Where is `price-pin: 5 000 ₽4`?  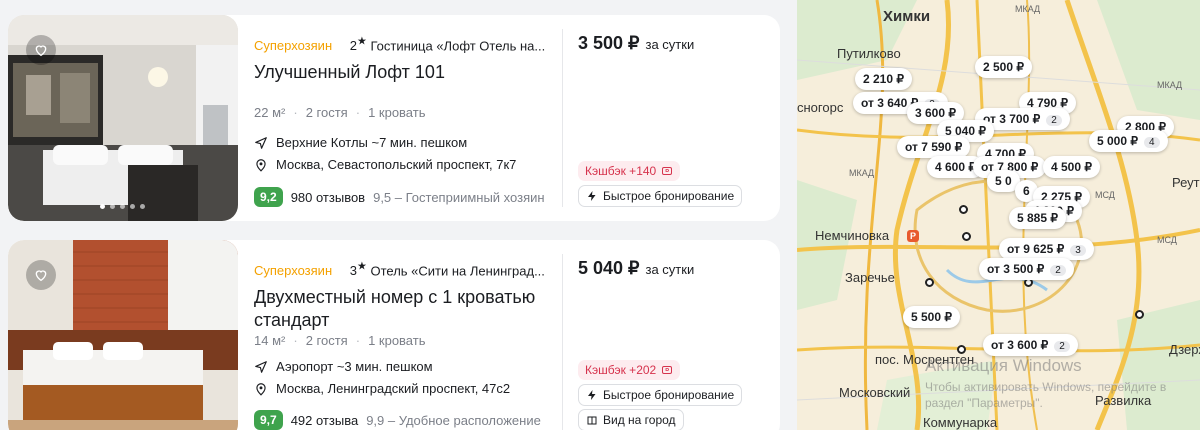 price-pin: 5 000 ₽4 is located at coordinates (1128, 141).